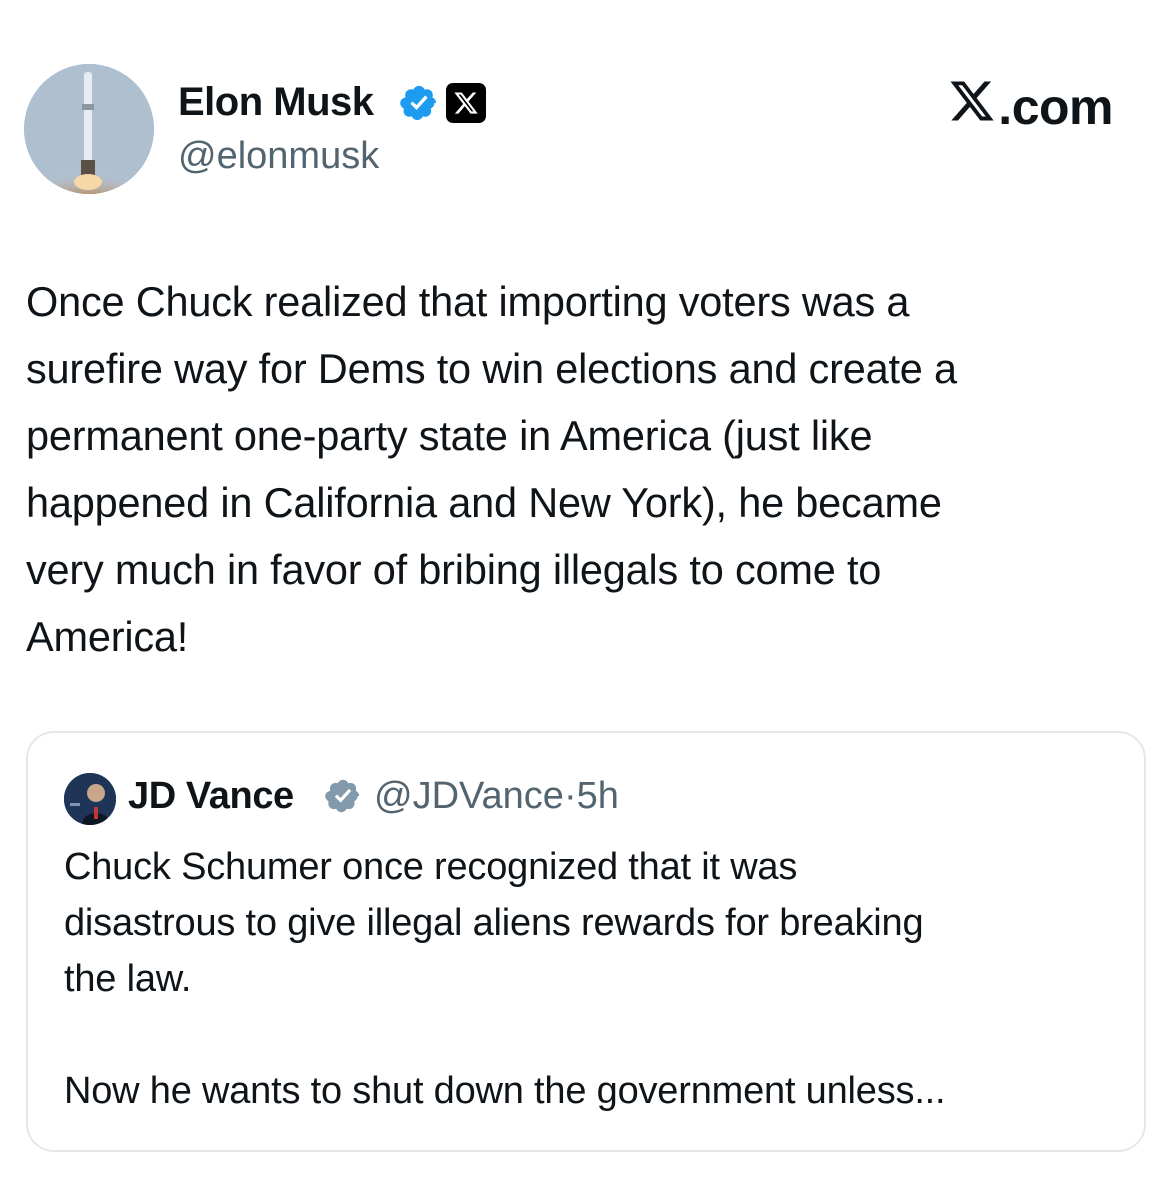 This screenshot has width=1157, height=1200. I want to click on quoted-author-name: JD Vance, so click(211, 796).